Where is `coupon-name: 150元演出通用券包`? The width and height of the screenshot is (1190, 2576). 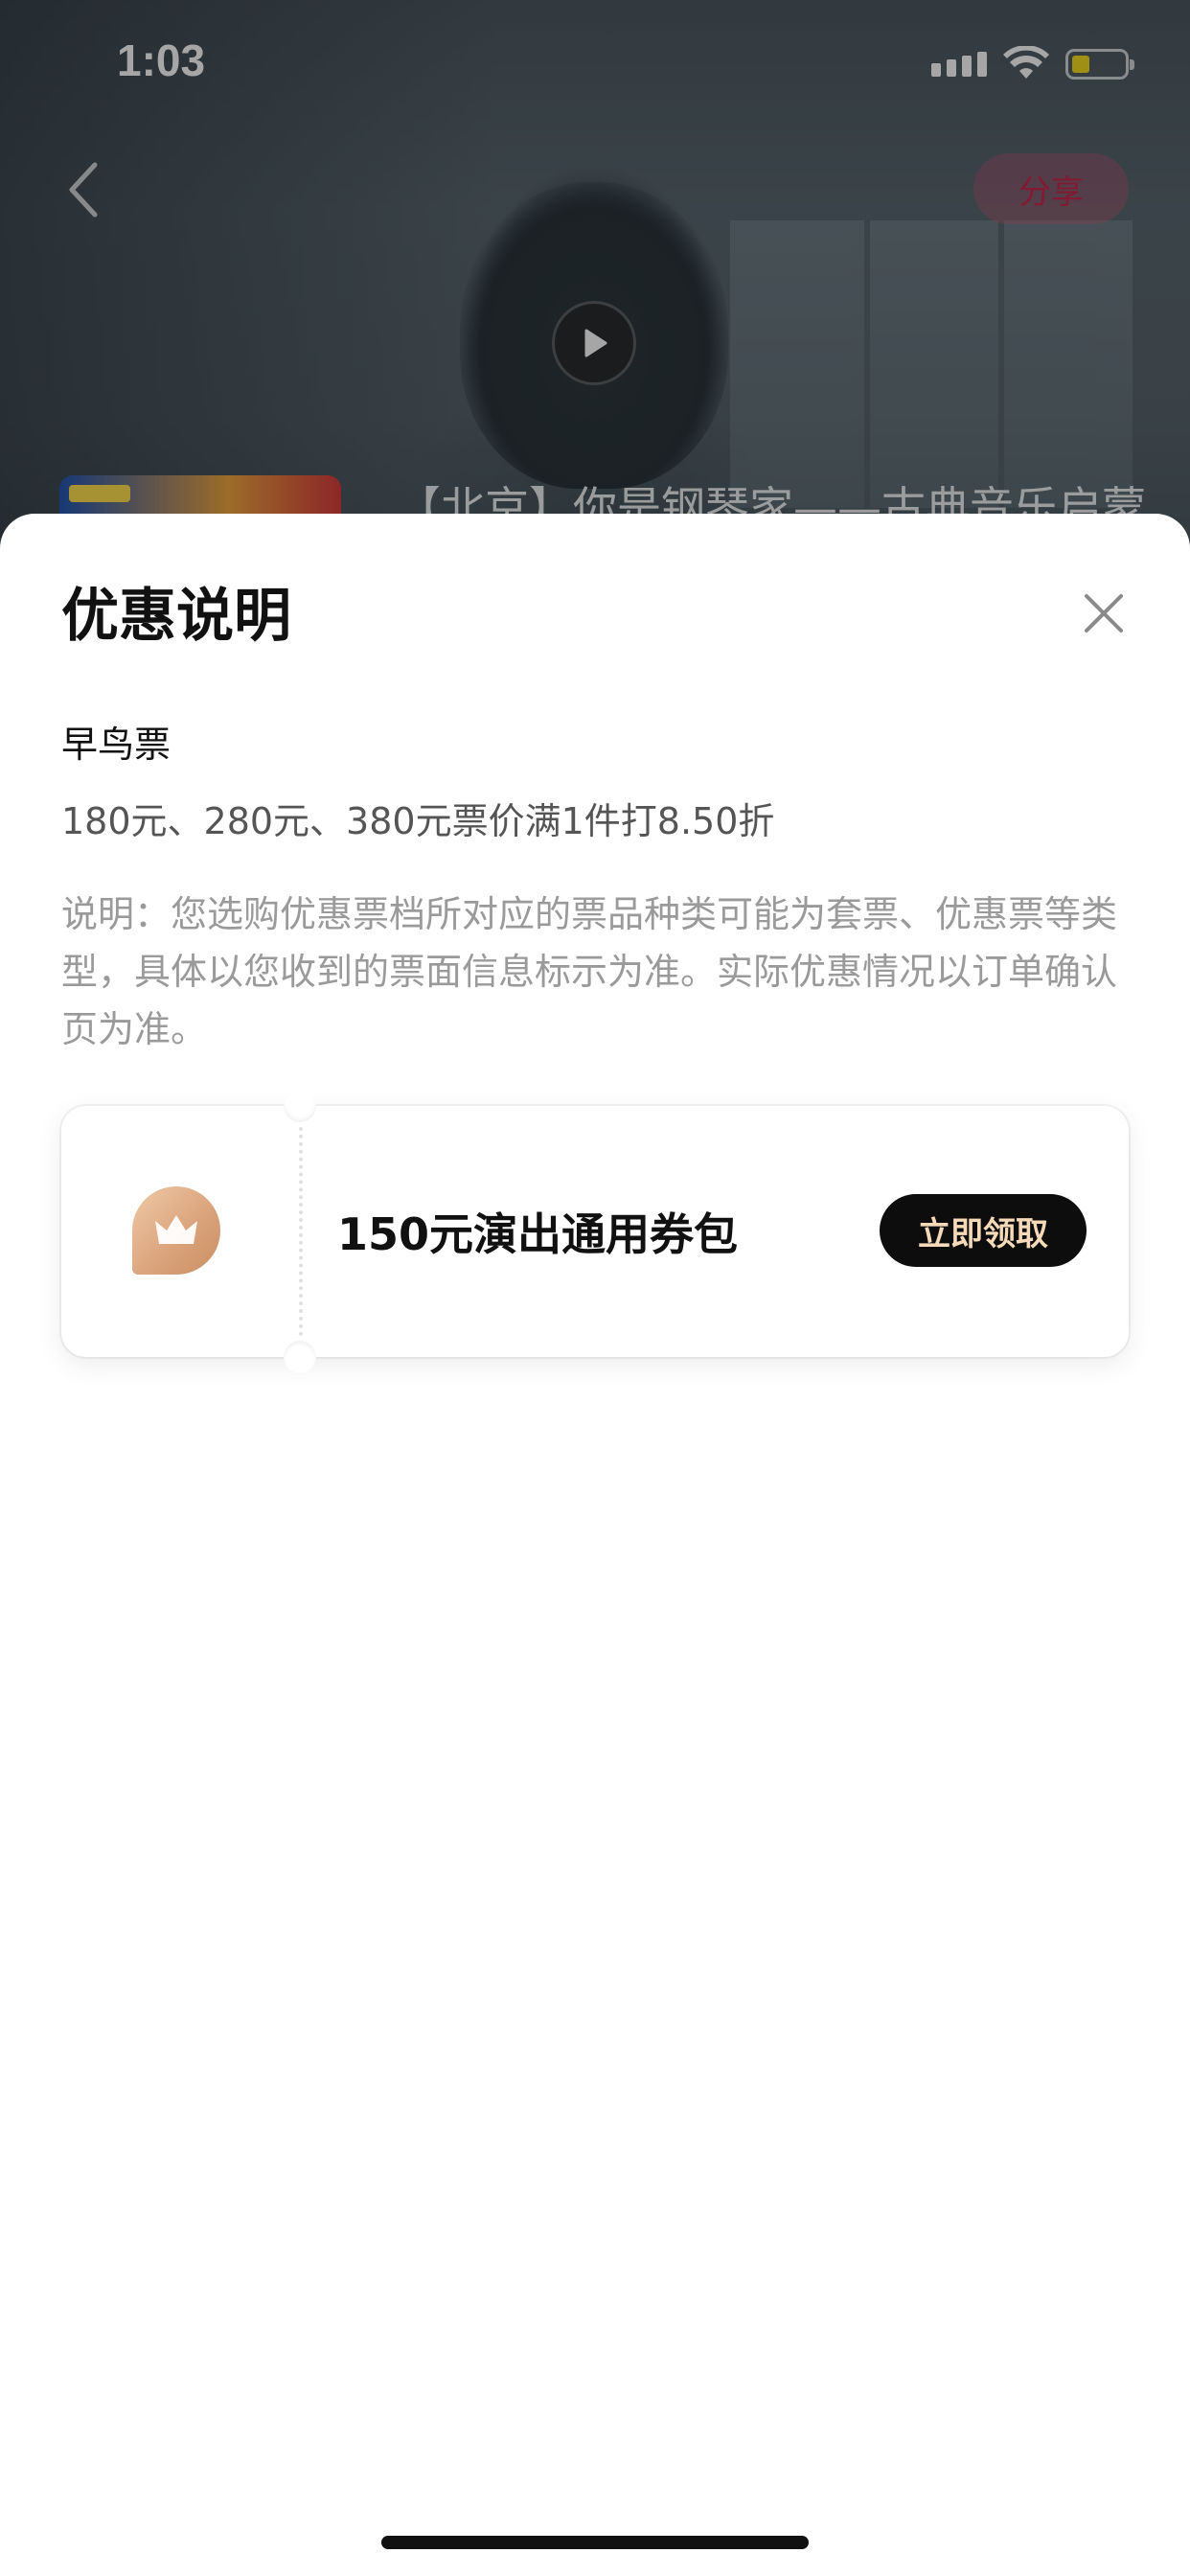
coupon-name: 150元演出通用券包 is located at coordinates (538, 1234).